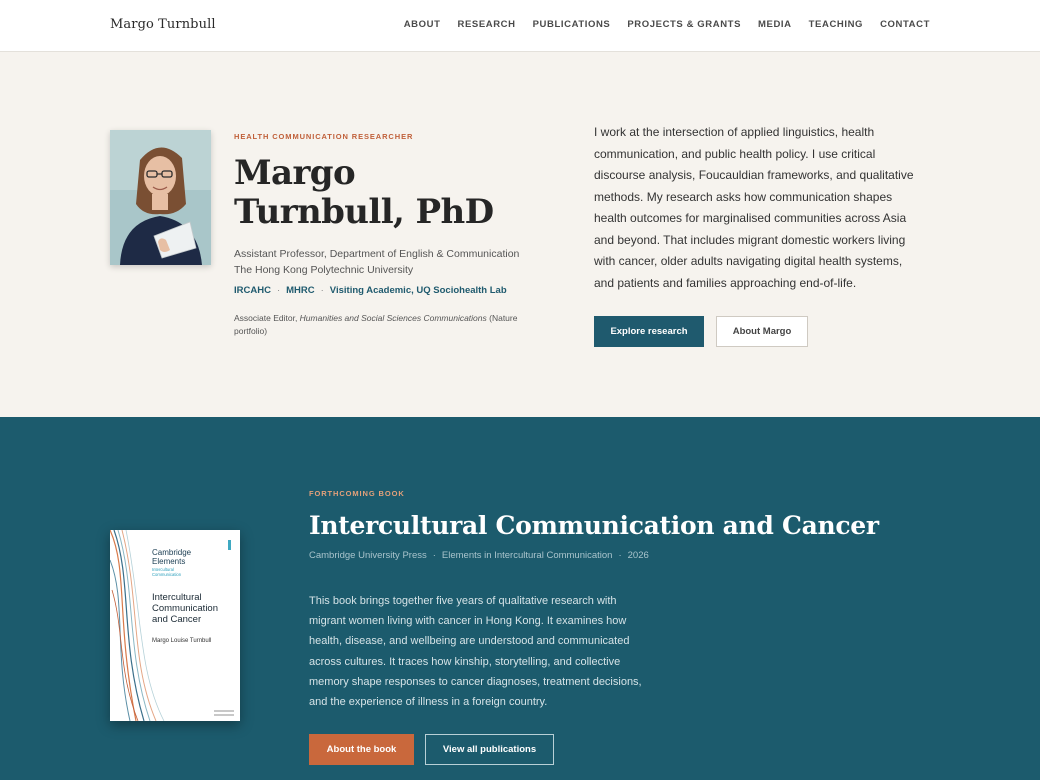  I want to click on about-the-book-button: About the book, so click(361, 749).